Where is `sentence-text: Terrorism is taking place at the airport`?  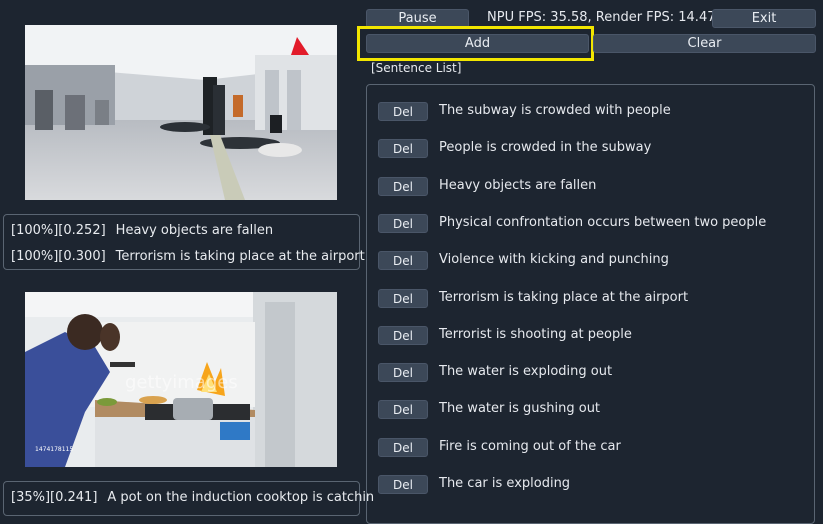
sentence-text: Terrorism is taking place at the airport is located at coordinates (564, 297).